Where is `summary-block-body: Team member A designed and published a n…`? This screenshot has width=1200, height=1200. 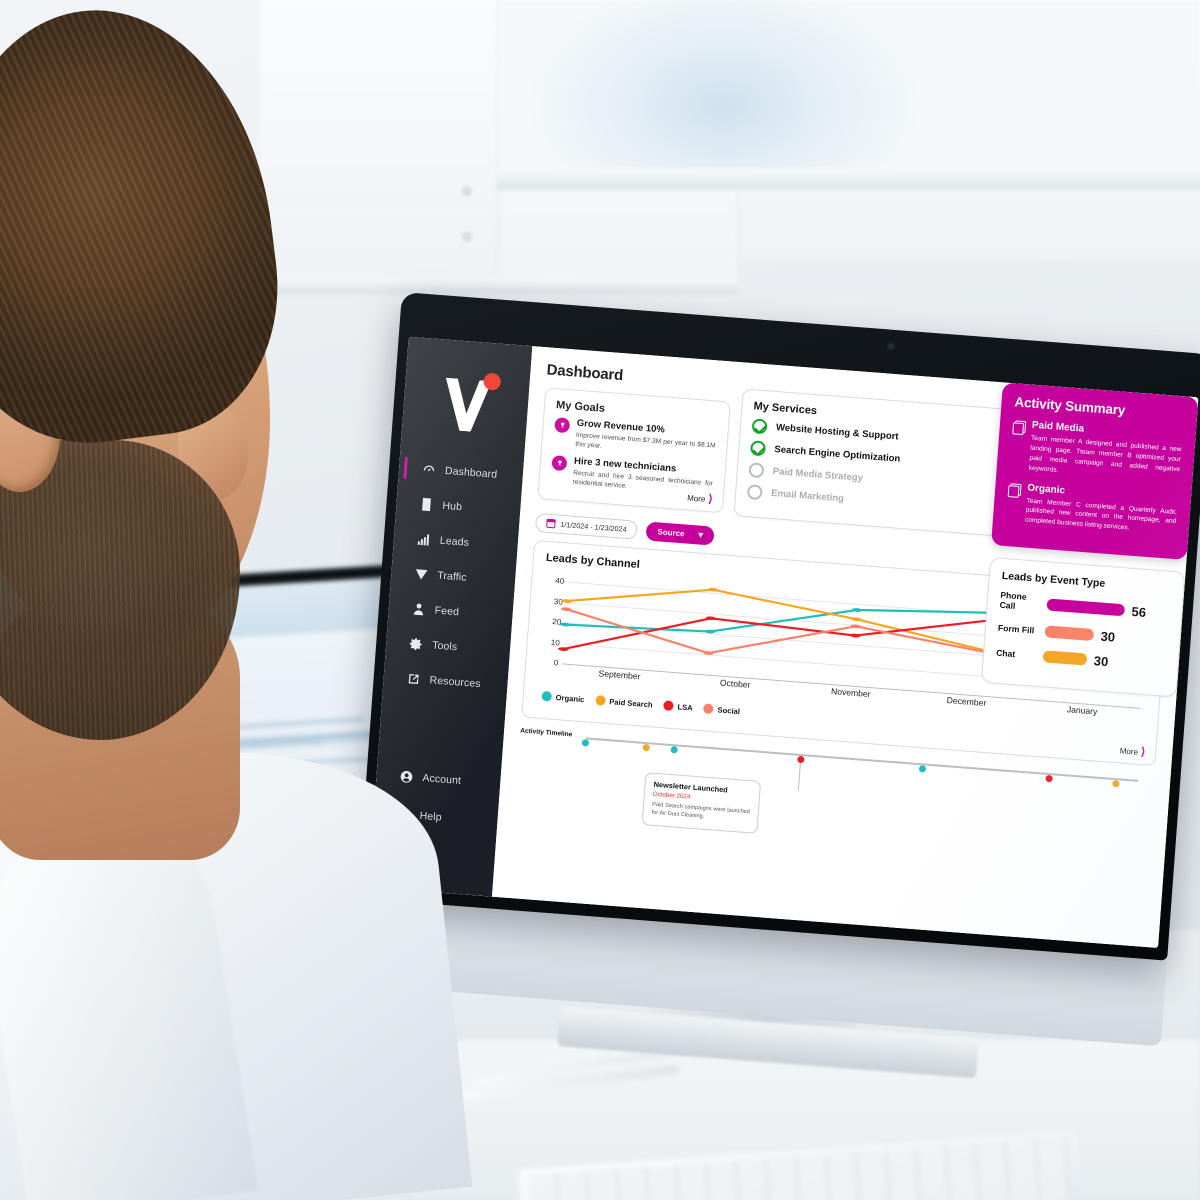
summary-block-body: Team member A designed and published a n… is located at coordinates (1105, 454).